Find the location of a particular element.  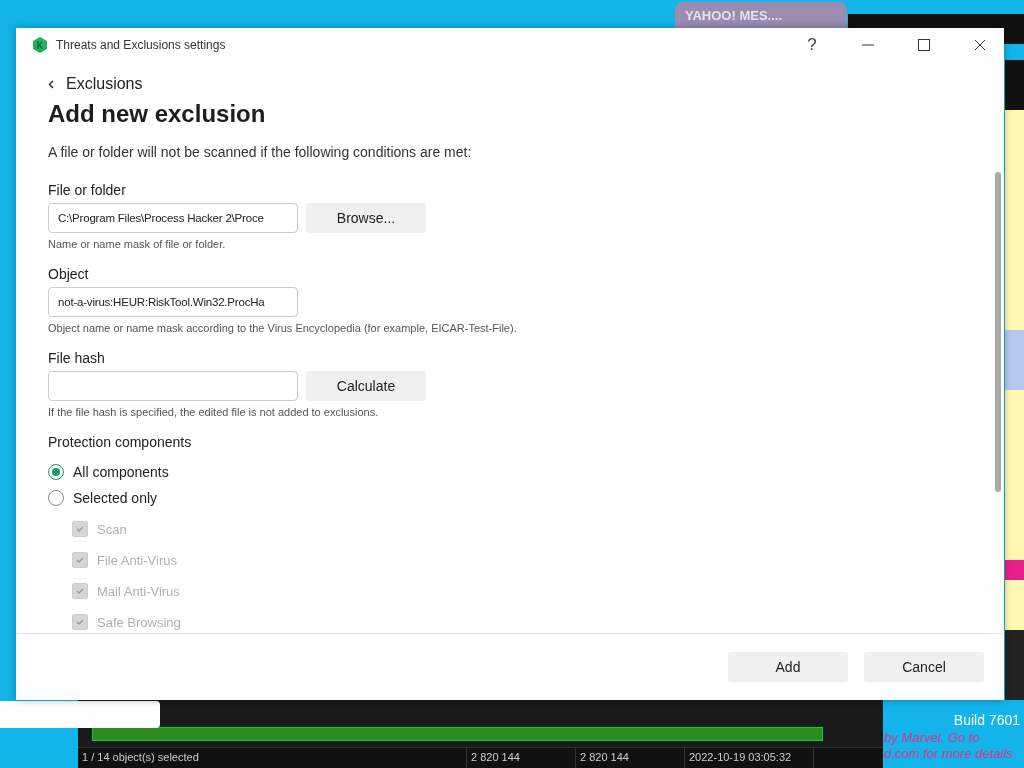

window-title: Threats and Exclusions settings is located at coordinates (141, 45).